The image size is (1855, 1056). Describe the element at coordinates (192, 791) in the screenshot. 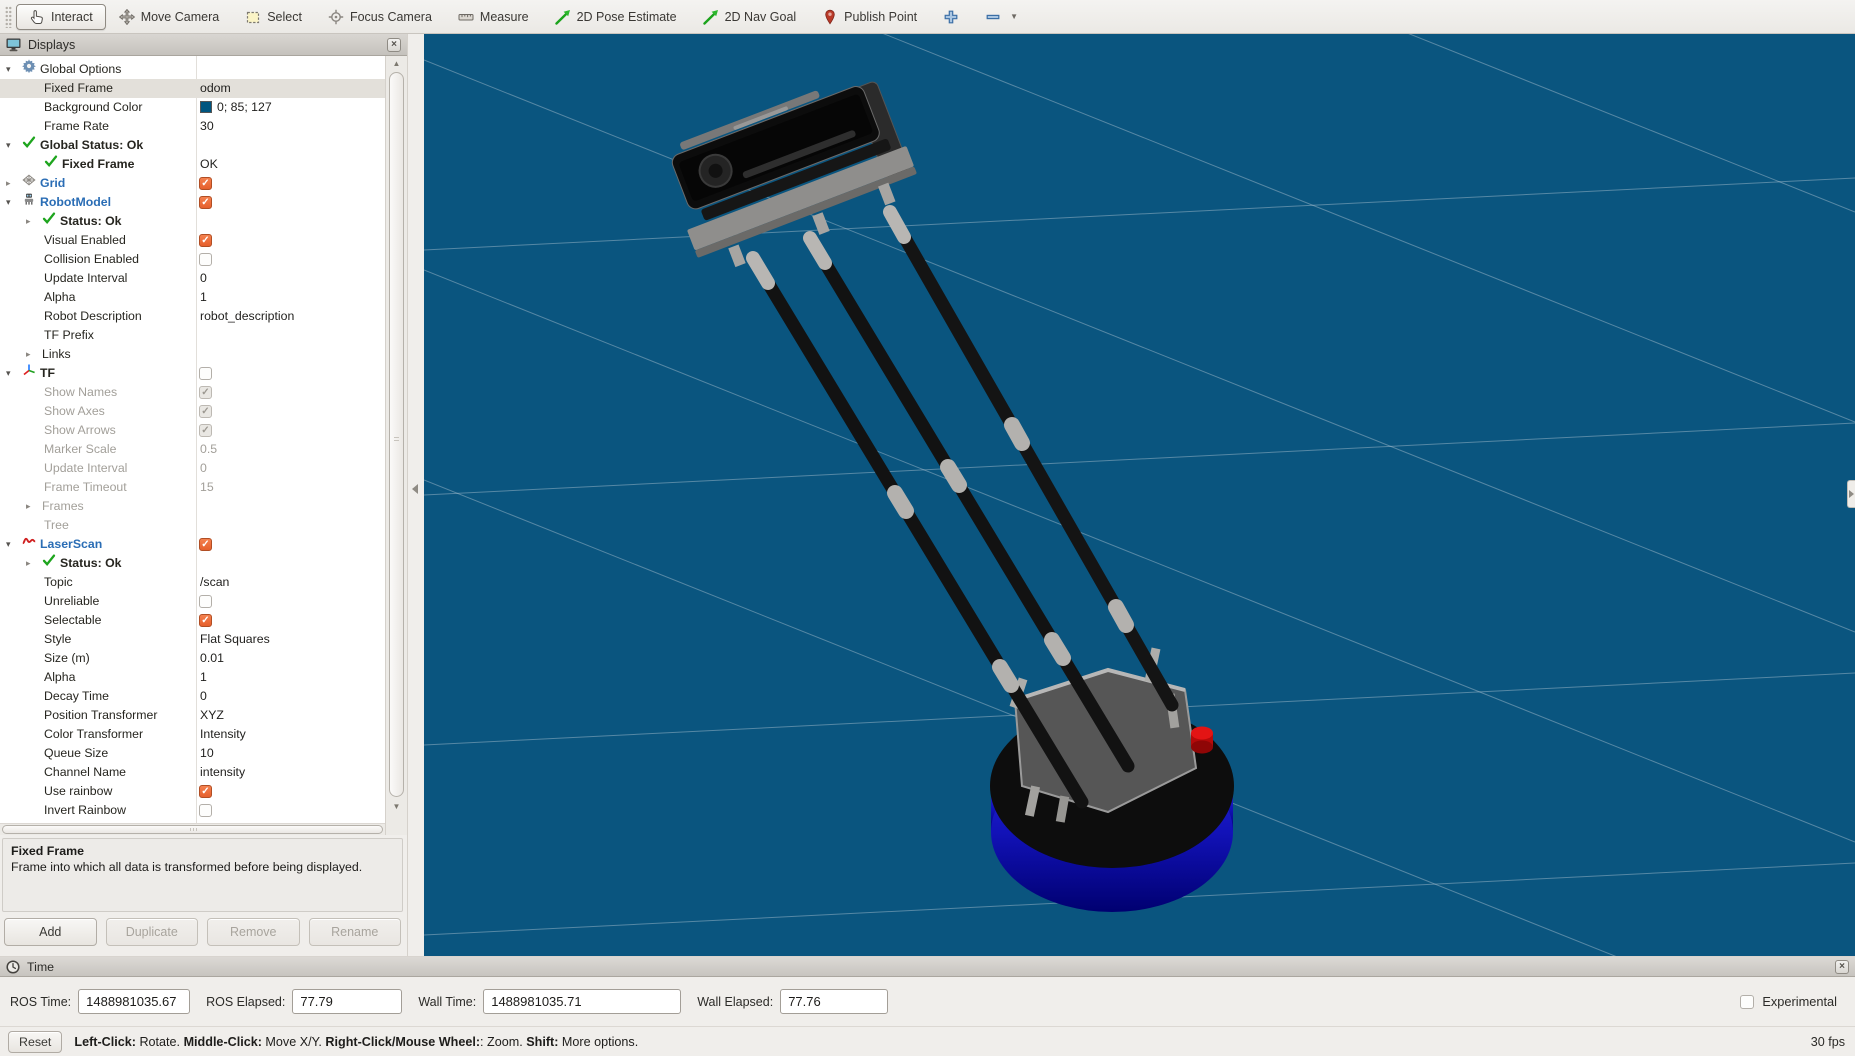

I see `tree-row: Use rainbow ✓` at that location.